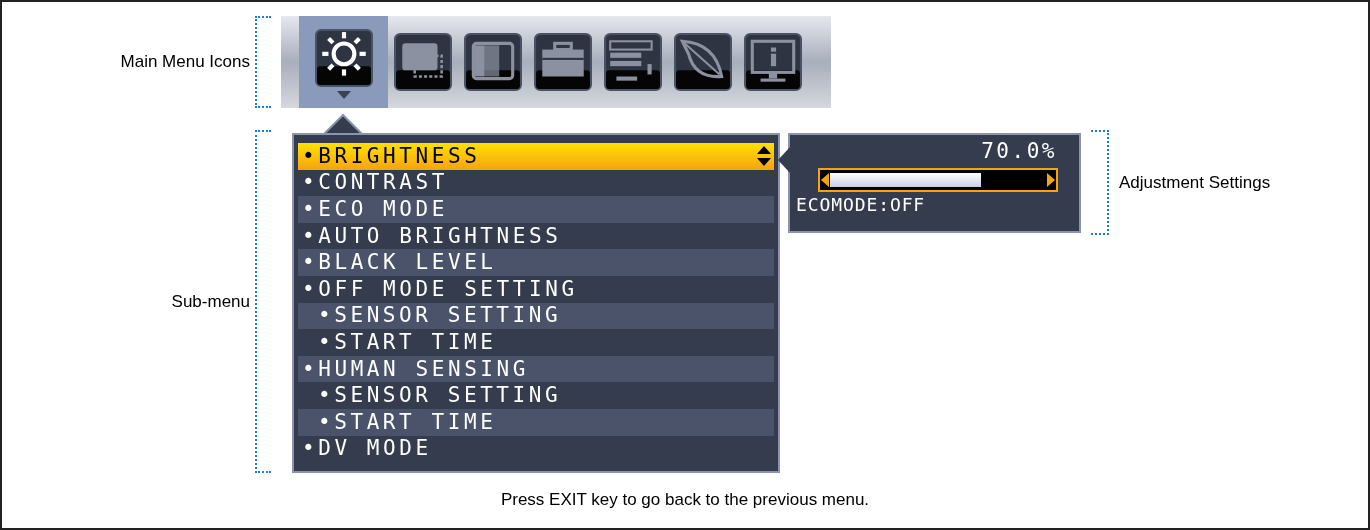  Describe the element at coordinates (563, 59) in the screenshot. I see `toolbox-icon` at that location.